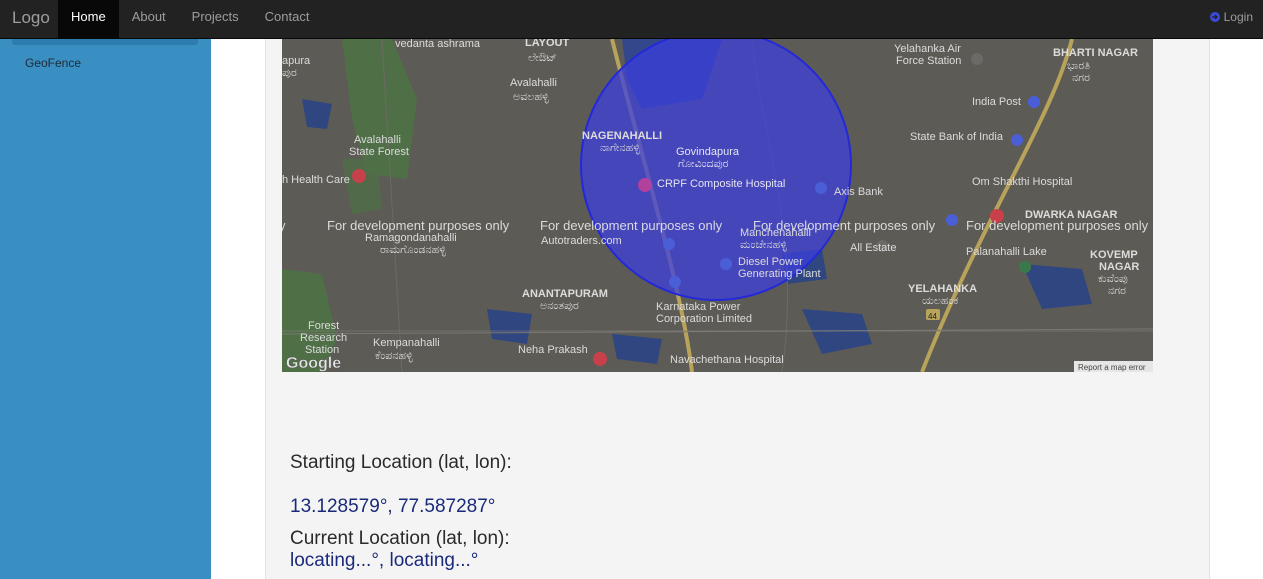  Describe the element at coordinates (698, 307) in the screenshot. I see `svg-text: Karnataka Power` at that location.